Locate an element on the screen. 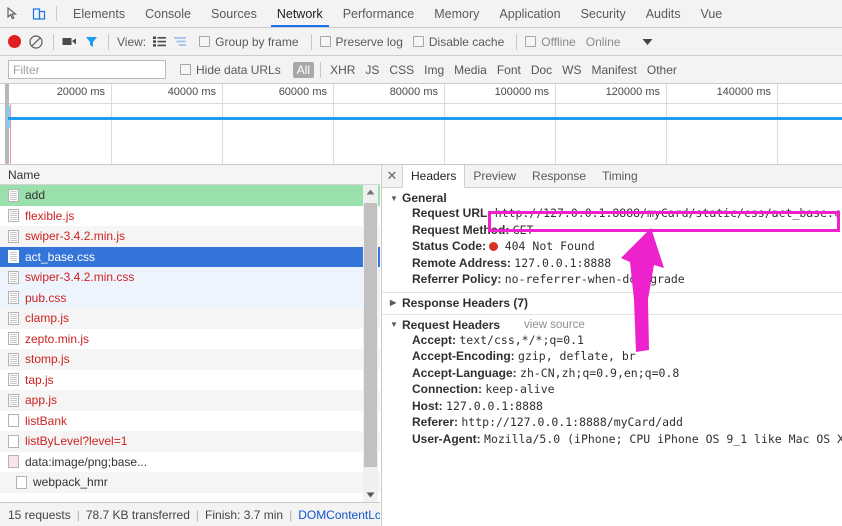  tab-elements: Elements is located at coordinates (99, 13).